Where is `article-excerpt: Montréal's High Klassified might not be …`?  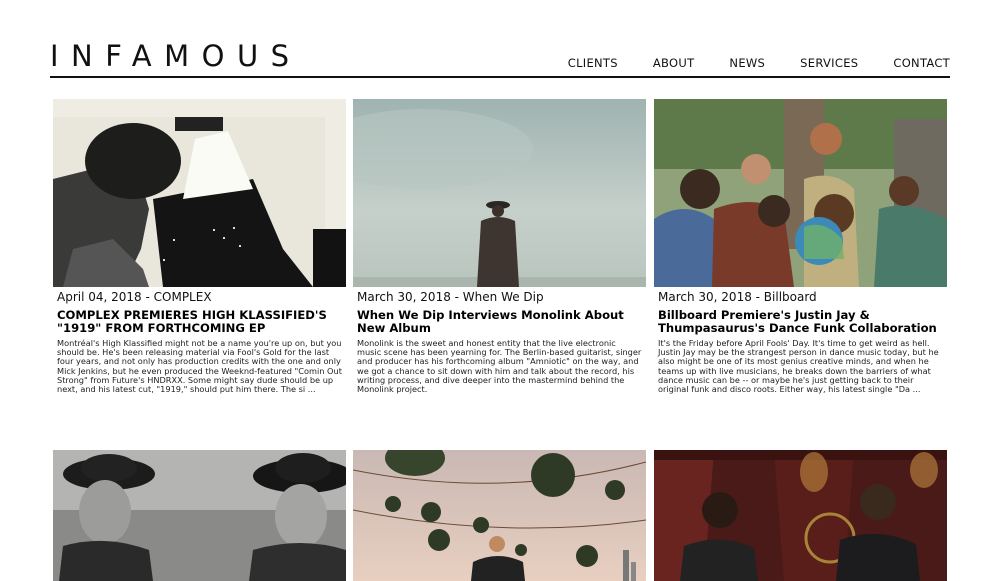 article-excerpt: Montréal's High Klassified might not be … is located at coordinates (199, 366).